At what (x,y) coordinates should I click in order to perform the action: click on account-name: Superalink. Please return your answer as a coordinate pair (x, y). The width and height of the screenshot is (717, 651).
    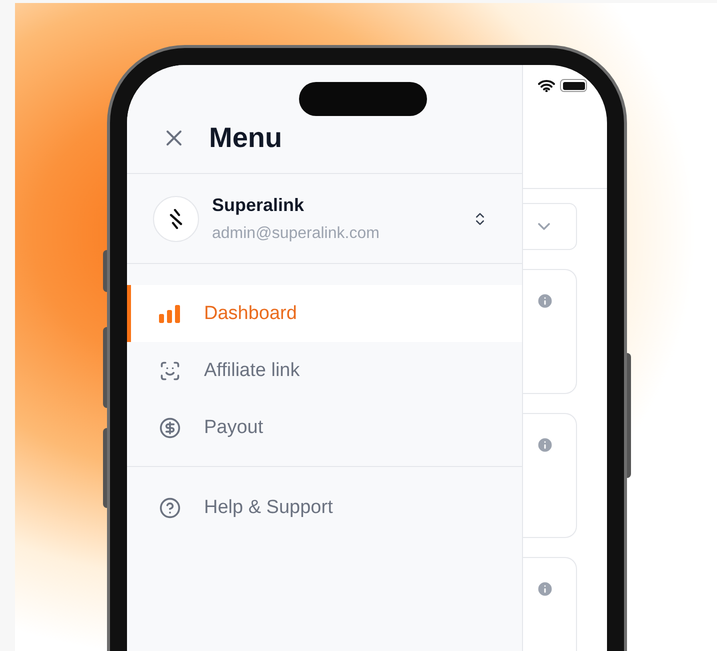
    Looking at the image, I should click on (259, 205).